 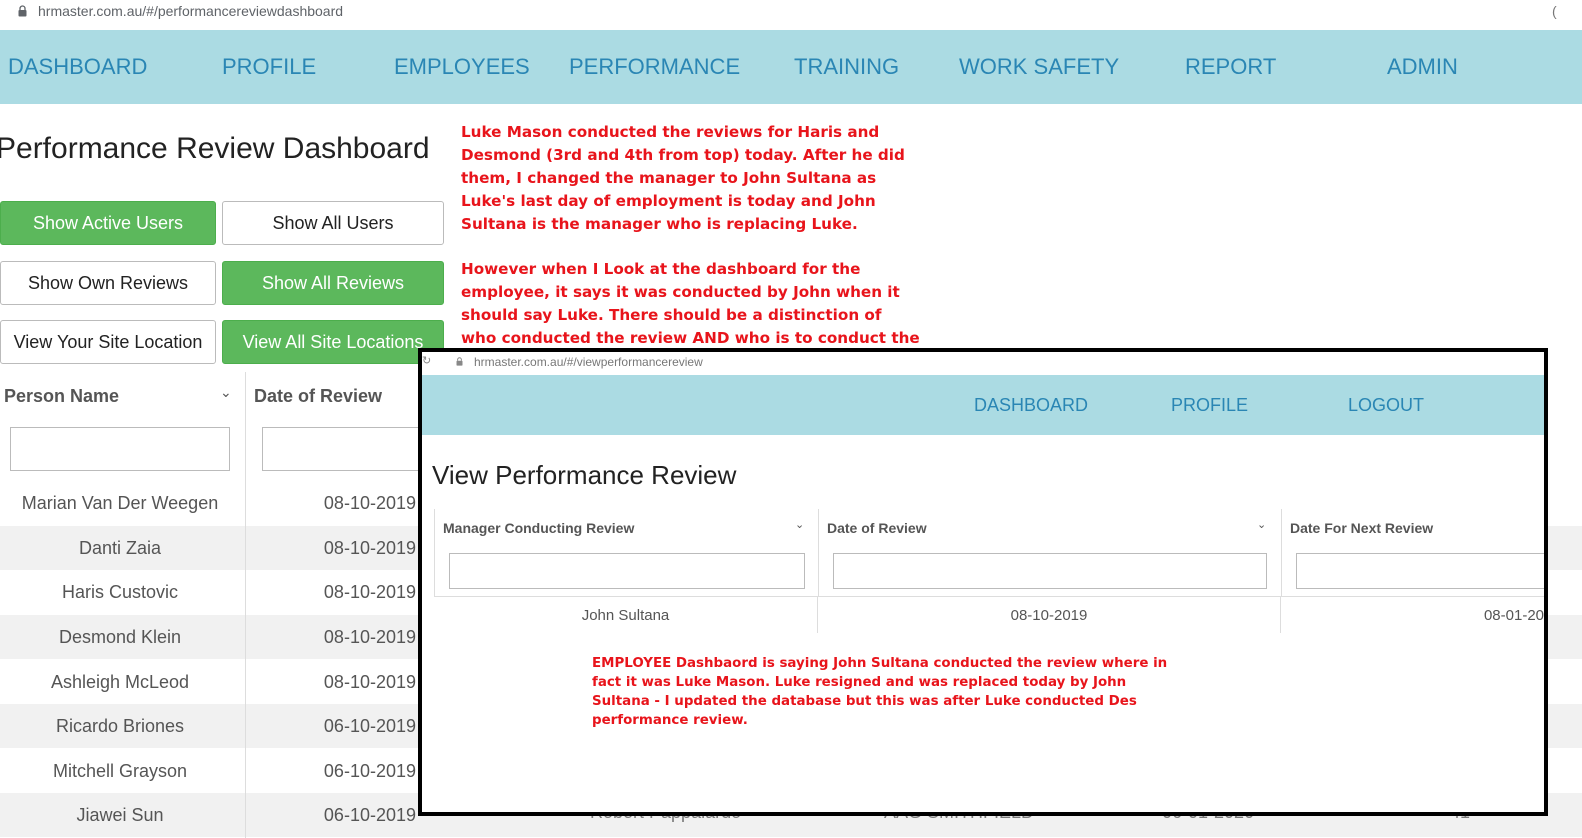 What do you see at coordinates (120, 770) in the screenshot?
I see `person-name-cell: Mitchell Grayson` at bounding box center [120, 770].